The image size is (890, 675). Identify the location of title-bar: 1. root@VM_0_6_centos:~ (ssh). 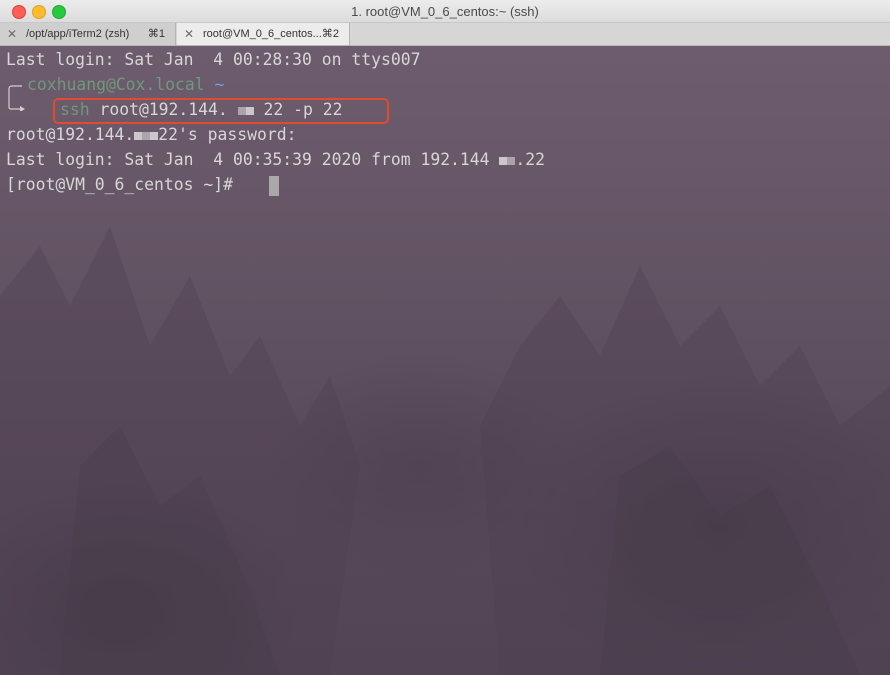
(445, 11).